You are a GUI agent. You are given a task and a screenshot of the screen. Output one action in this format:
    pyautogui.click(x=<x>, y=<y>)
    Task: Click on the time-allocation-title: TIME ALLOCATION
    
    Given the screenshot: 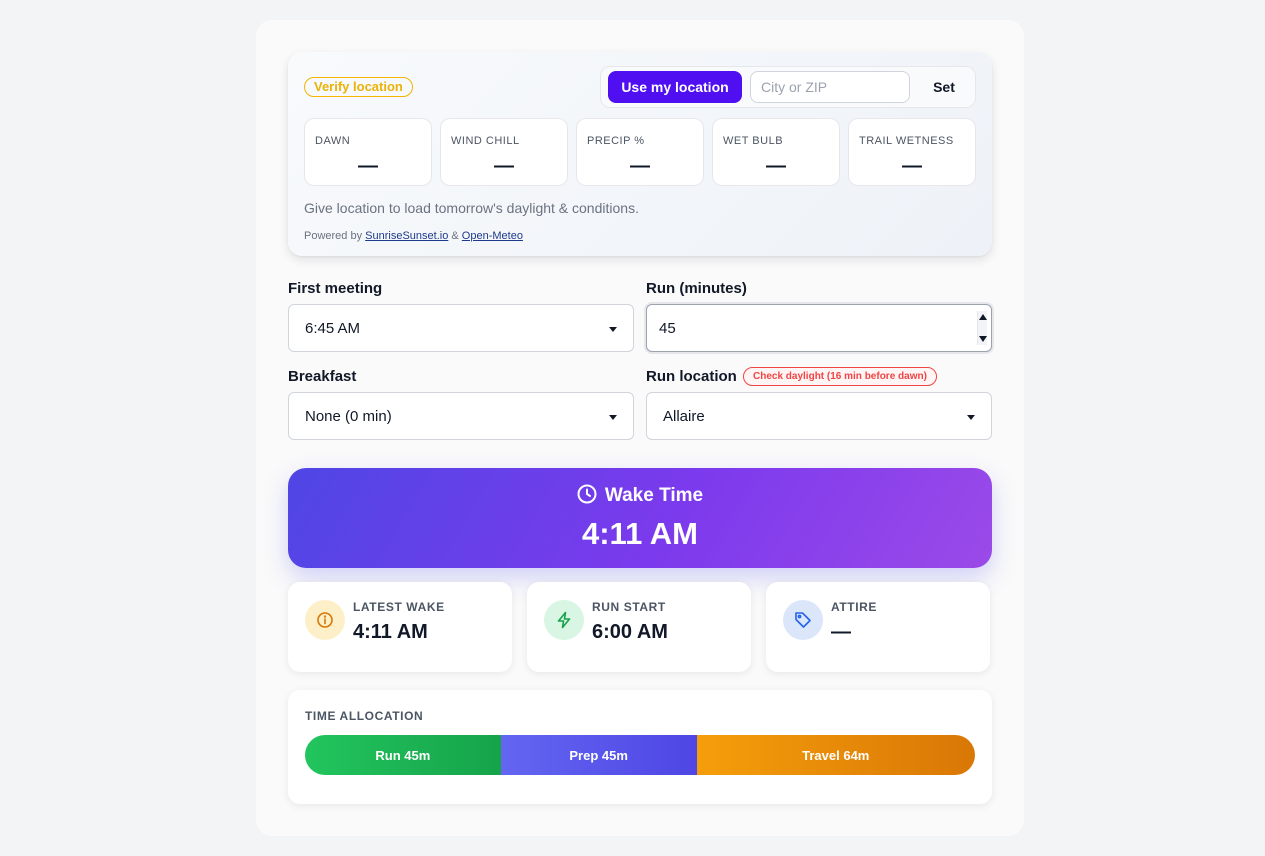 What is the action you would take?
    pyautogui.click(x=364, y=716)
    